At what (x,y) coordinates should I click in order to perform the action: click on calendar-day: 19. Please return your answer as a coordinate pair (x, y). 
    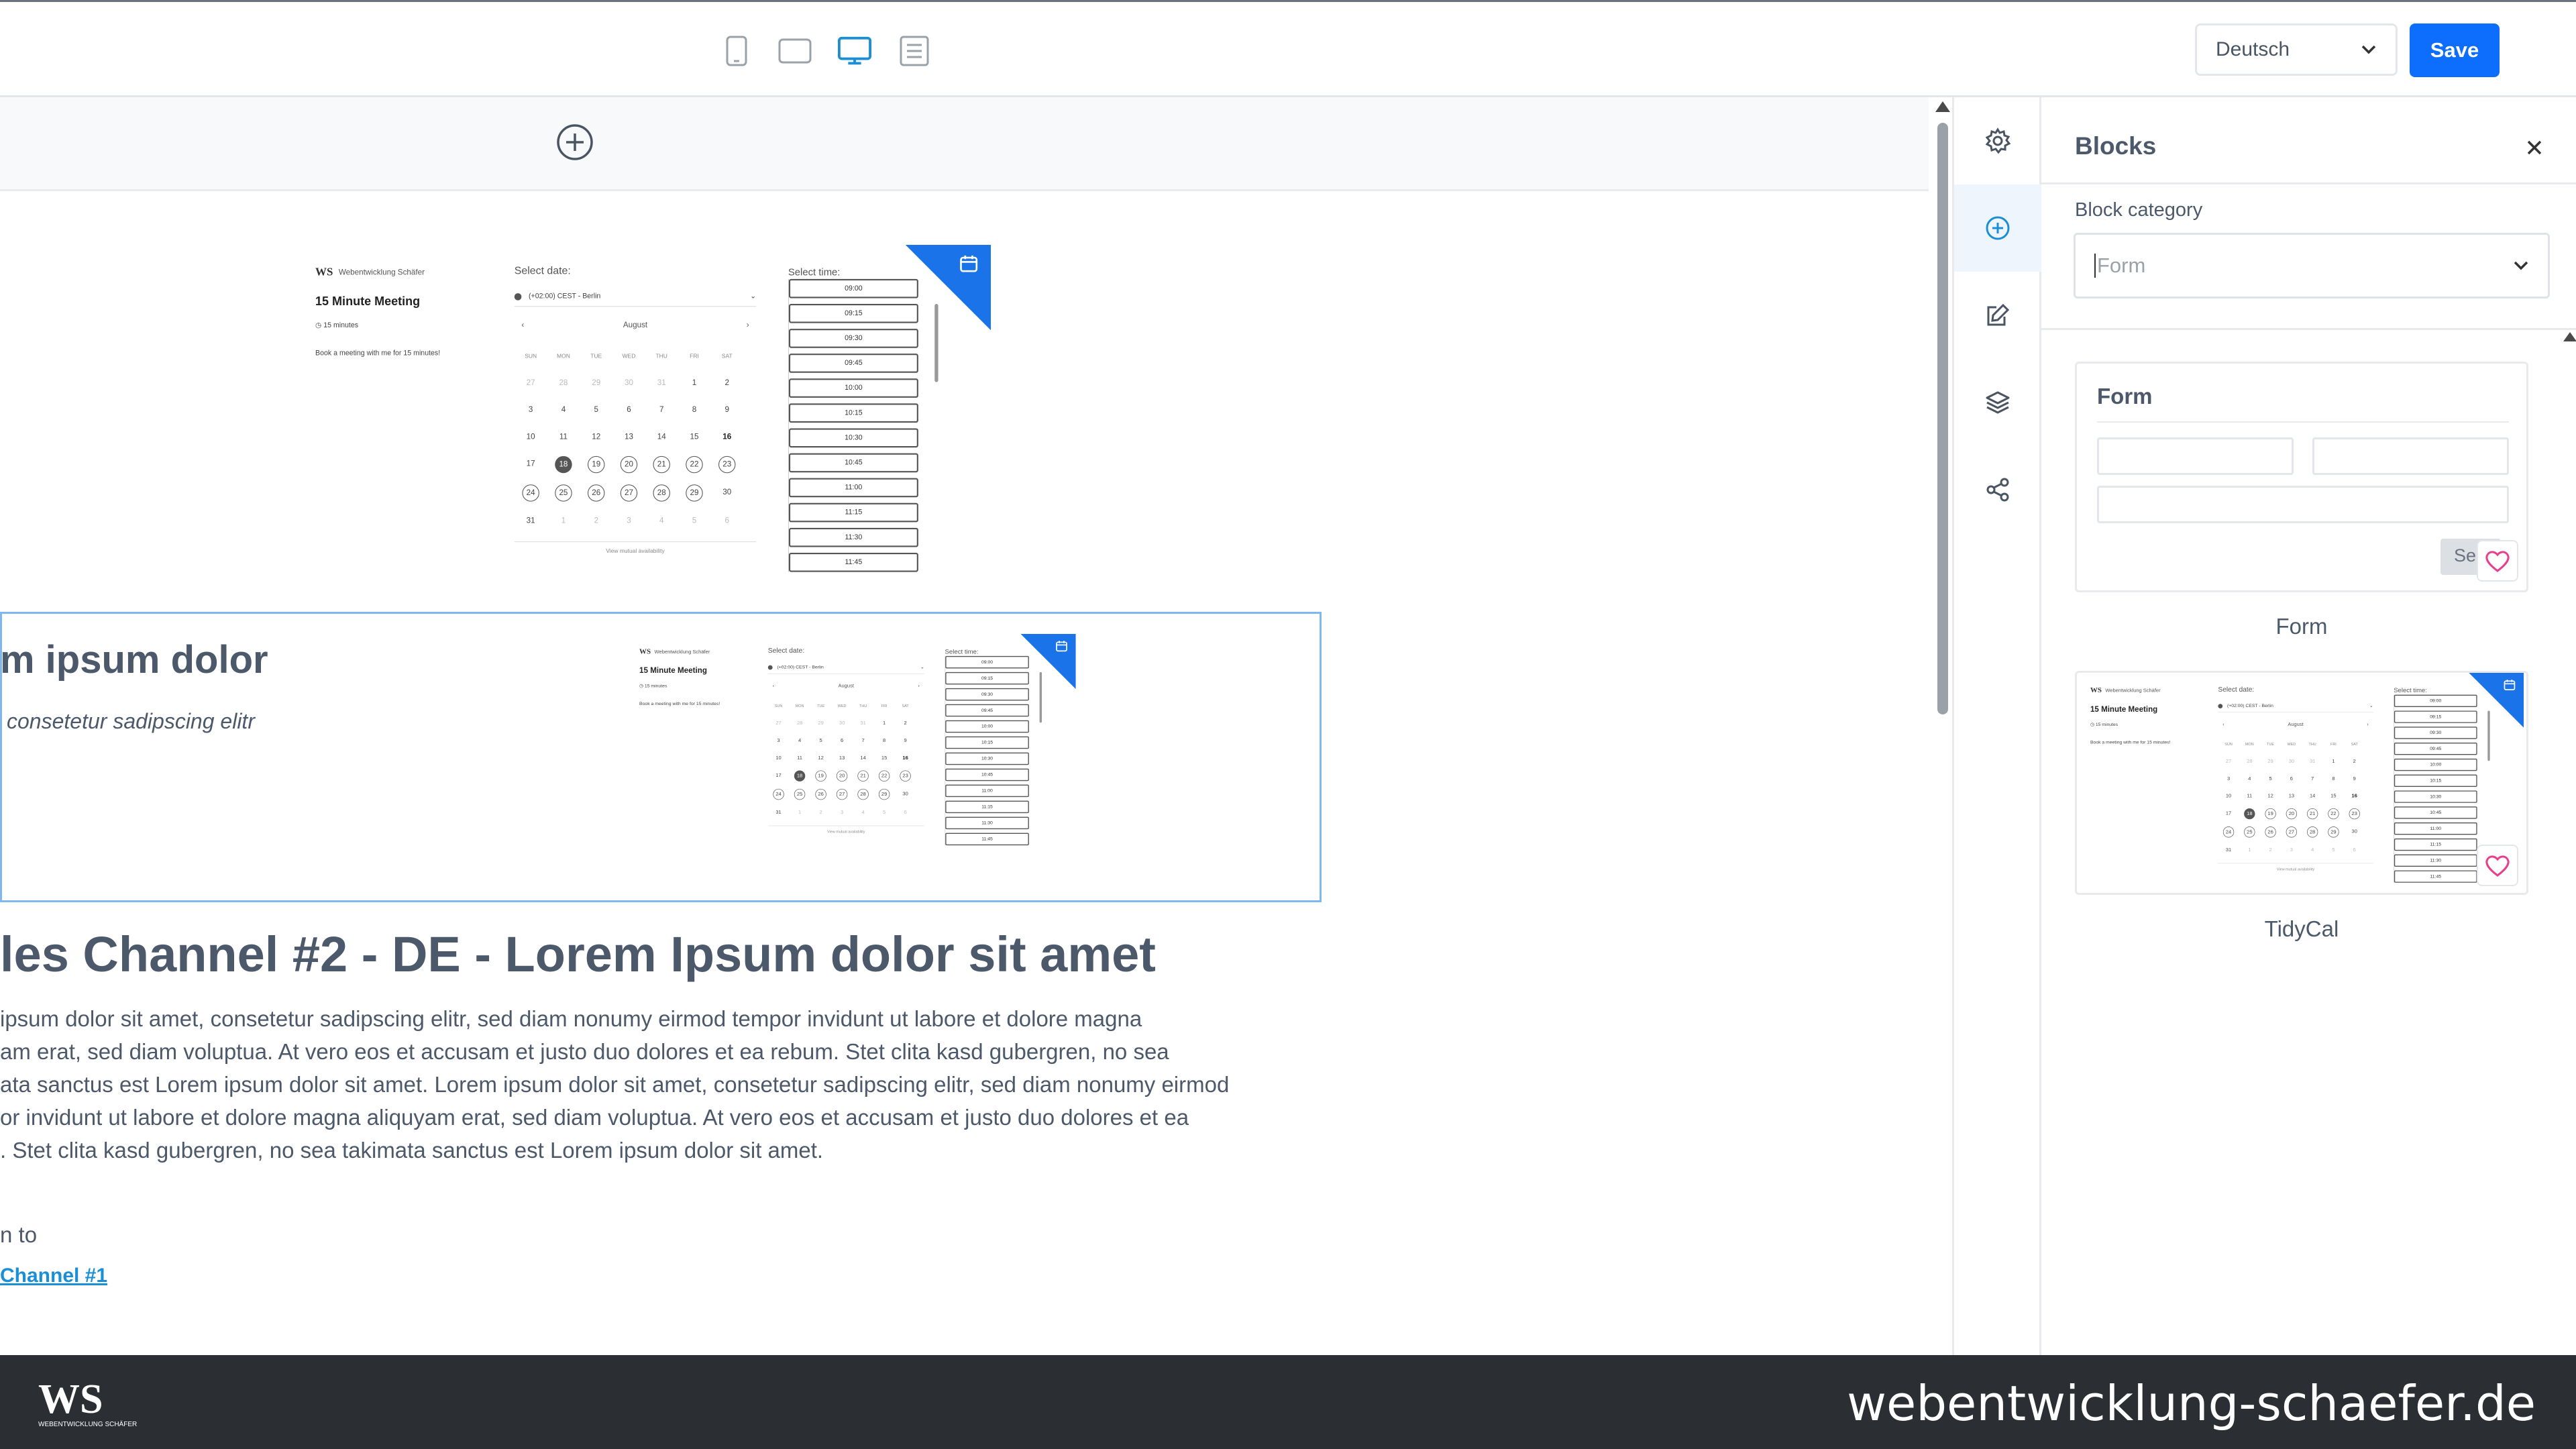
    Looking at the image, I should click on (820, 776).